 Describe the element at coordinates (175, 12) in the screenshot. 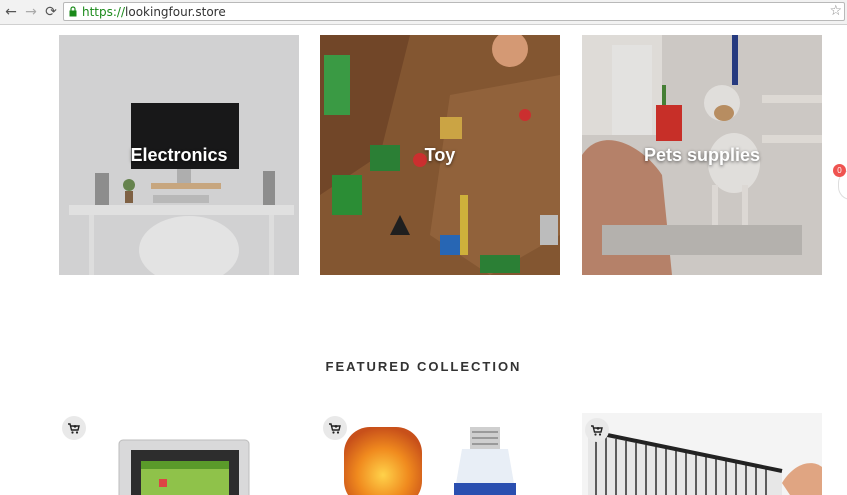

I see `url-host: lookingfour.store` at that location.